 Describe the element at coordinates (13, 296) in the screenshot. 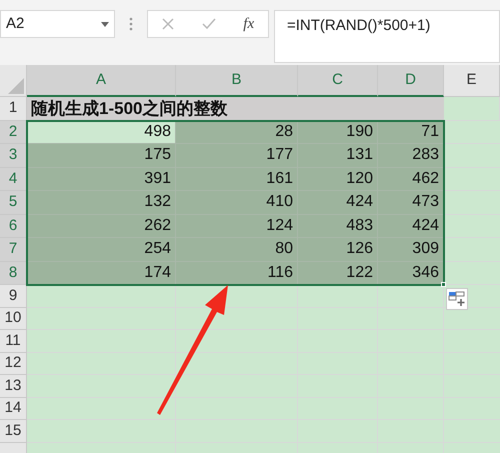

I see `row-header: 9` at that location.